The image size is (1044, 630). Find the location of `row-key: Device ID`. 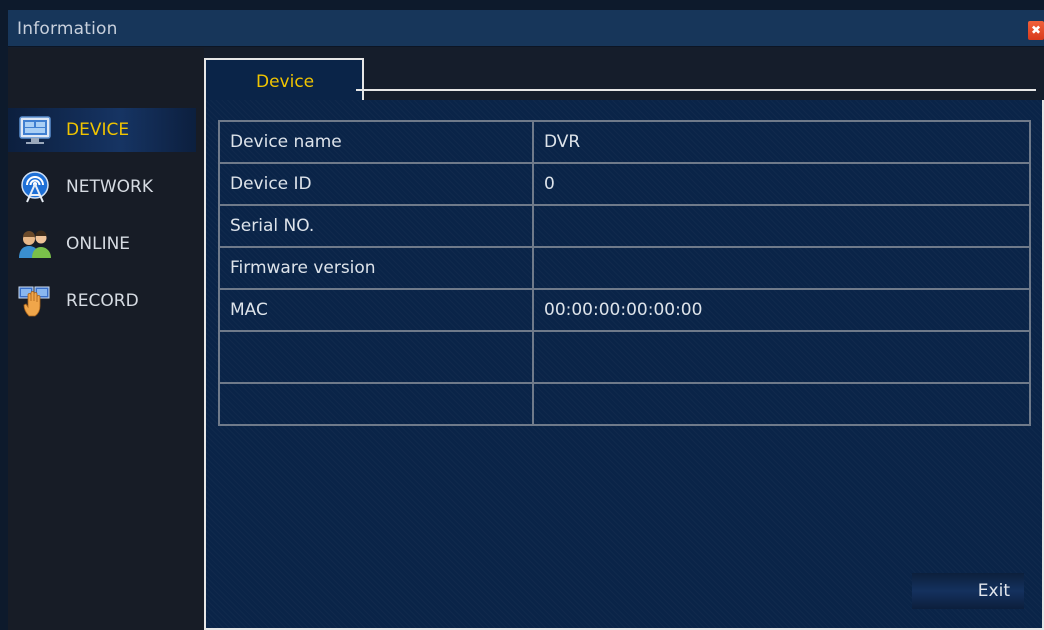

row-key: Device ID is located at coordinates (376, 184).